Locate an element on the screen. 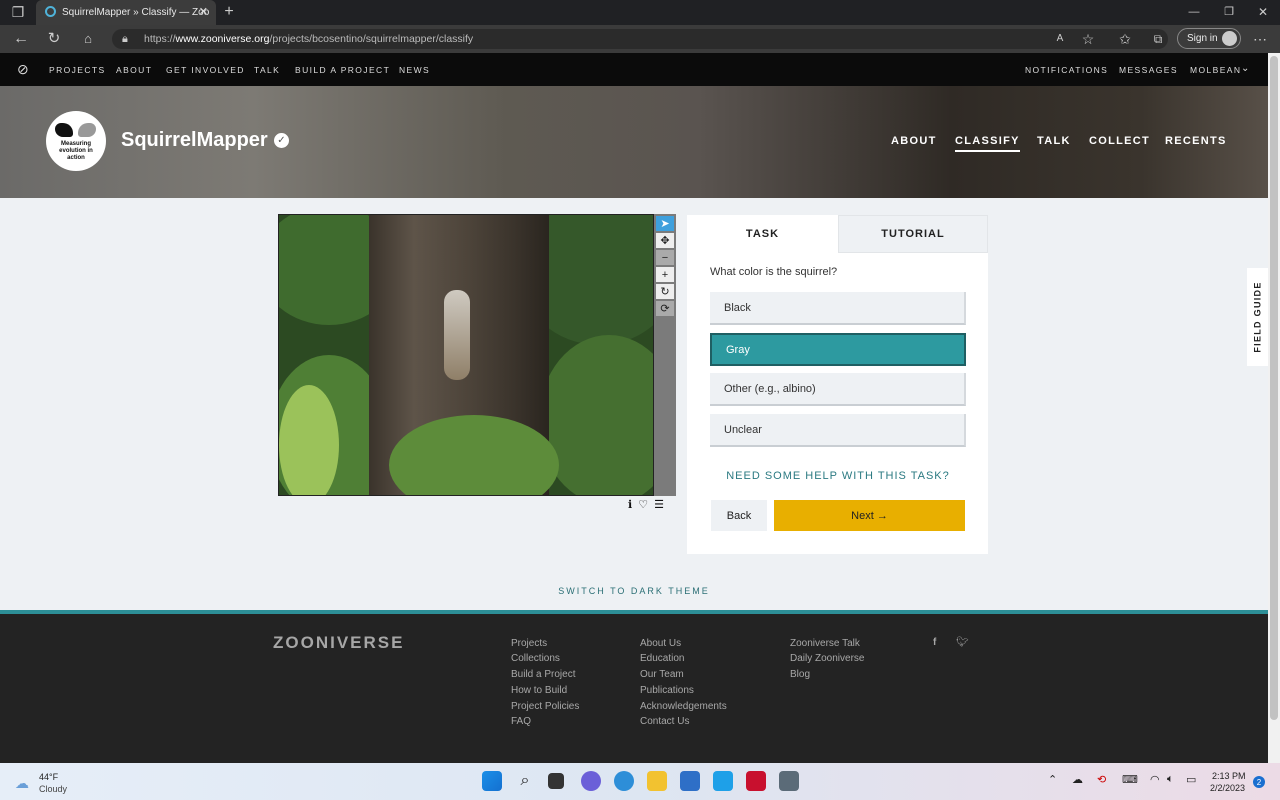 The height and width of the screenshot is (800, 1280). nav-get-involved: GET INVOLVED is located at coordinates (205, 70).